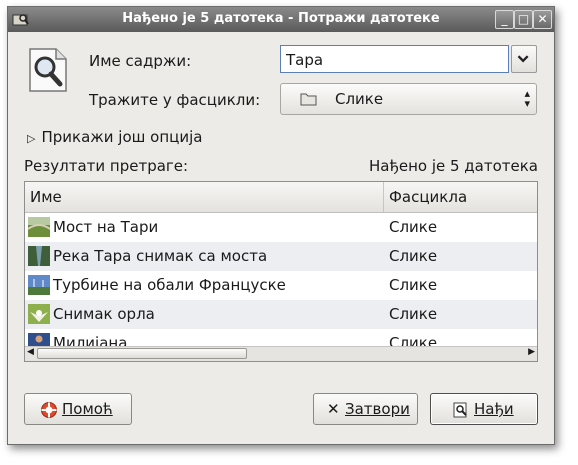 The image size is (578, 465). I want to click on river-thumbnail-icon, so click(39, 256).